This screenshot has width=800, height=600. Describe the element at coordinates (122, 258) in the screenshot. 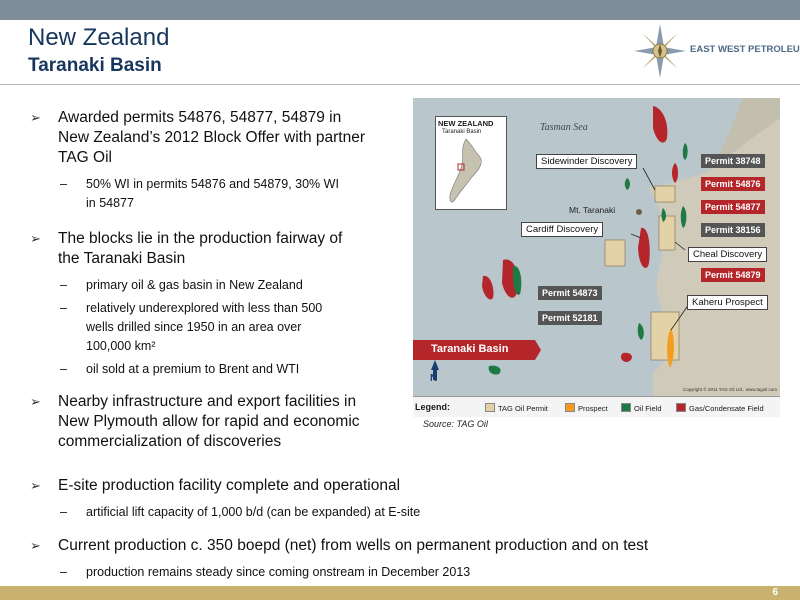

I see `bullet-line: the Taranaki Basin` at that location.